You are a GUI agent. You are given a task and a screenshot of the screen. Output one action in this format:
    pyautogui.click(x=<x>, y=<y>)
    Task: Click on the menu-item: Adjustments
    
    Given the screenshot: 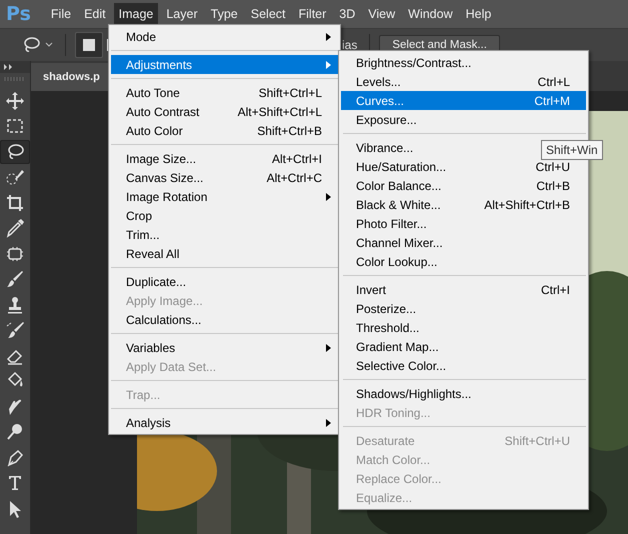 What is the action you would take?
    pyautogui.click(x=224, y=64)
    